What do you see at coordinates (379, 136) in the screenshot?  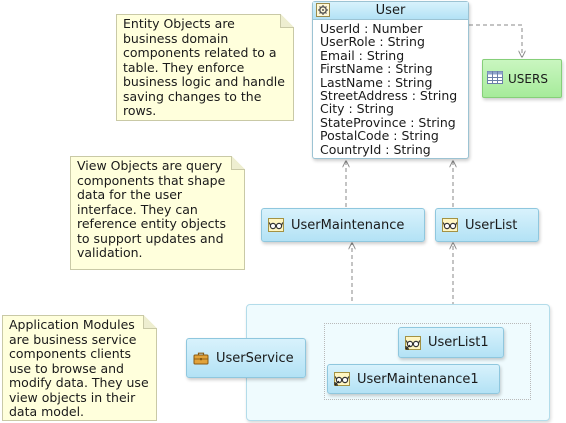 I see `entity-attribute: PostalCode : String` at bounding box center [379, 136].